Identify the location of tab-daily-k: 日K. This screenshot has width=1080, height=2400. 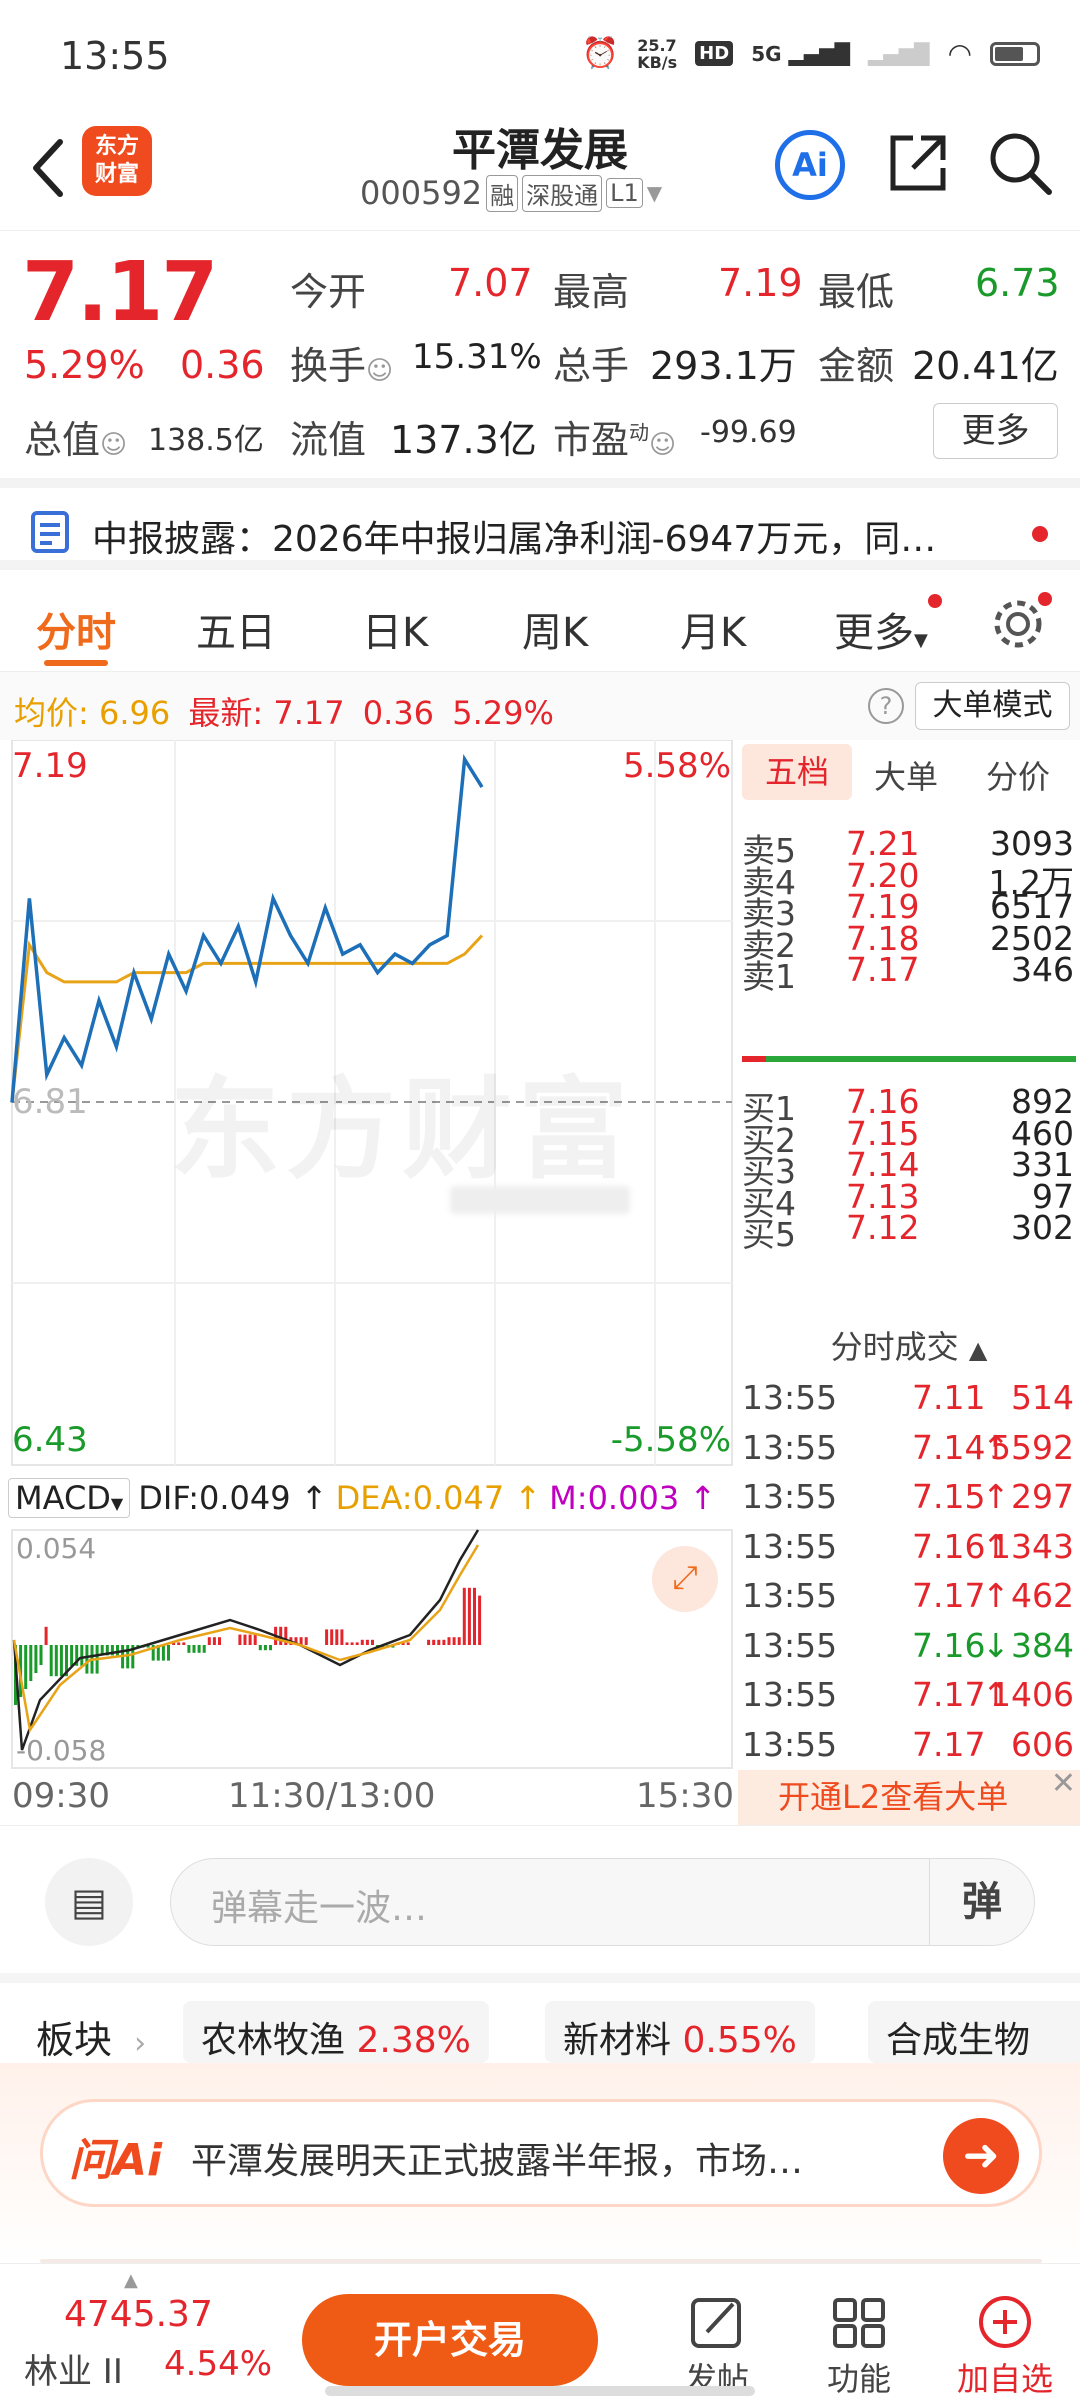
(395, 629).